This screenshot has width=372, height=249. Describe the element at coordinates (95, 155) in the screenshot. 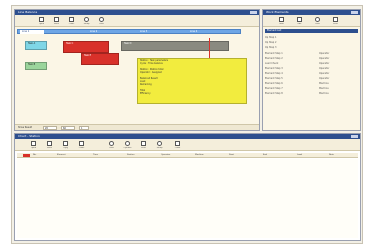

I see `column-header: Time` at that location.